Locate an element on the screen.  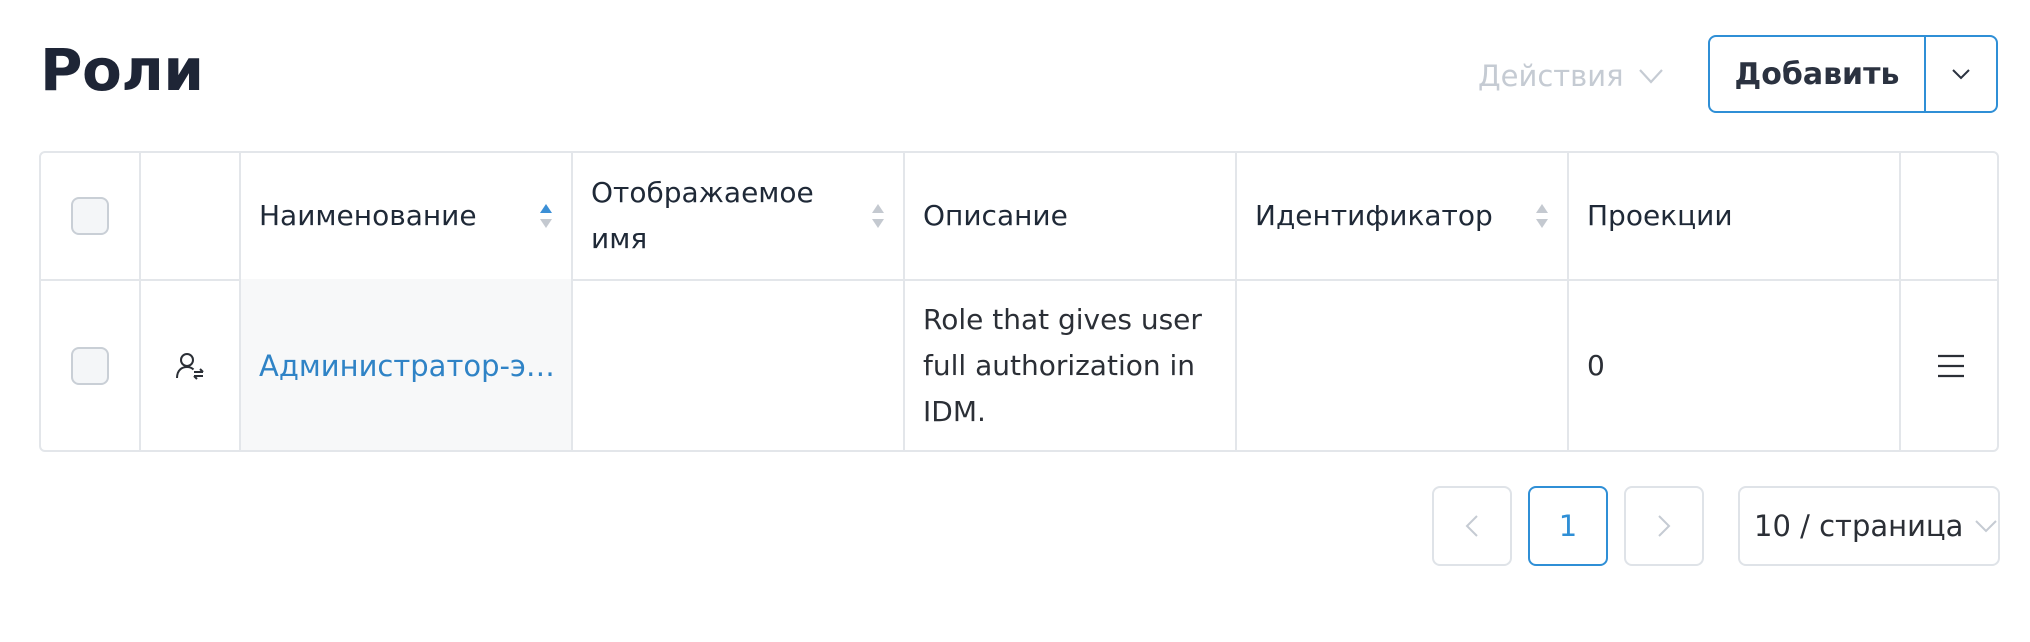
add-dropdown-toggle is located at coordinates (1961, 74).